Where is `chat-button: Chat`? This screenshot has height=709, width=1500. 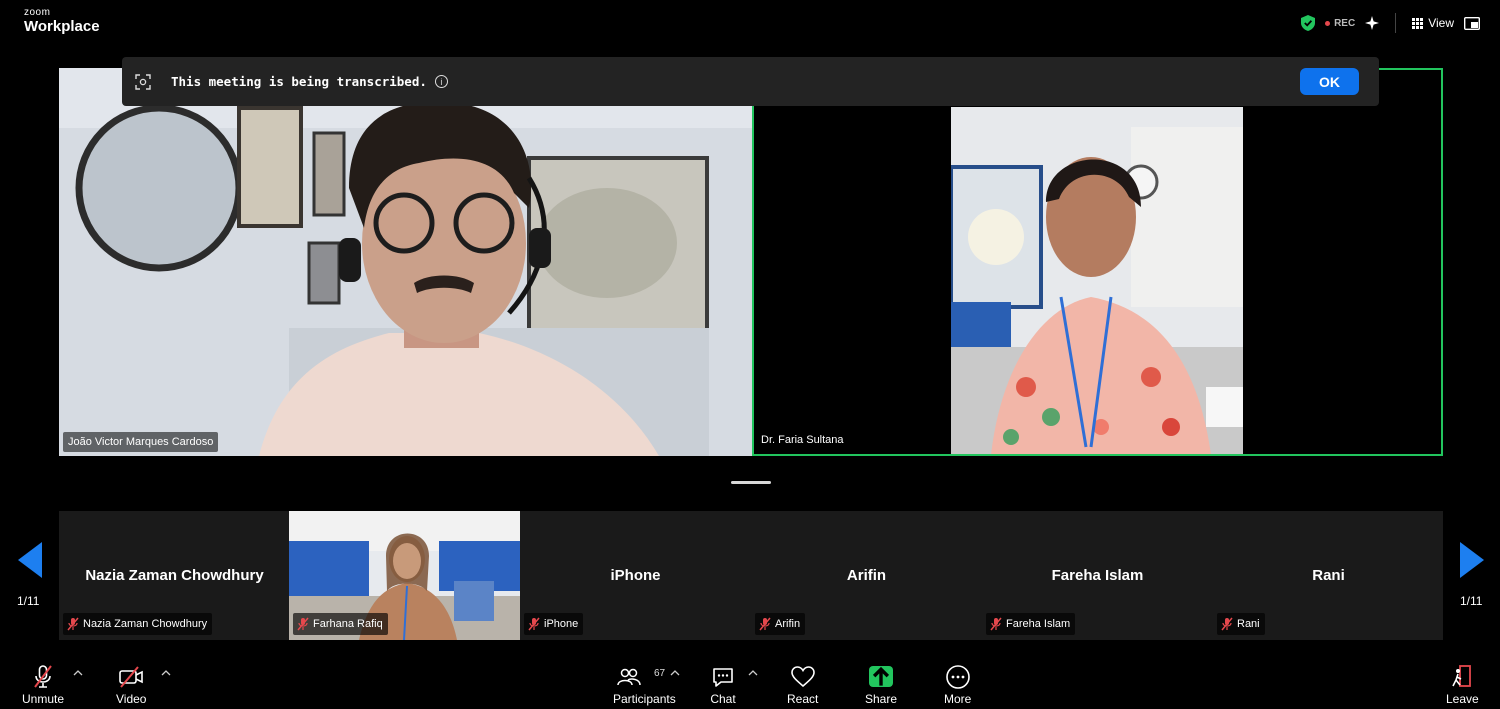
chat-button: Chat is located at coordinates (723, 685).